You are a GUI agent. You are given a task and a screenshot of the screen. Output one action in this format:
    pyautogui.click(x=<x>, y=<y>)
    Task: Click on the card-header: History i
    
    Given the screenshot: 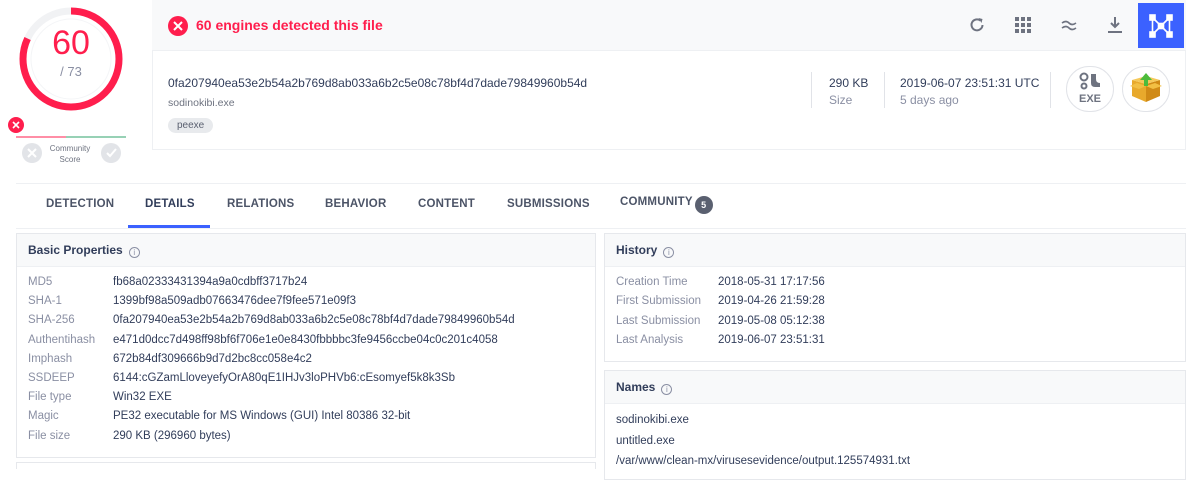 What is the action you would take?
    pyautogui.click(x=895, y=250)
    